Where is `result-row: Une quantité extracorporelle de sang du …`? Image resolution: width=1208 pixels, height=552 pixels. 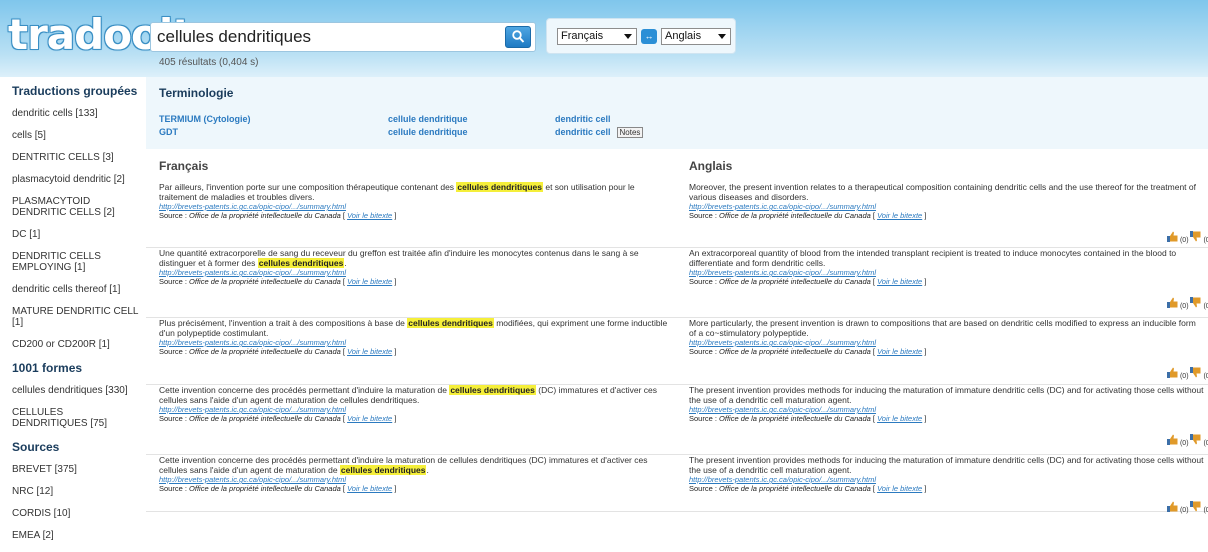
result-row: Une quantité extracorporelle de sang du … is located at coordinates (677, 283).